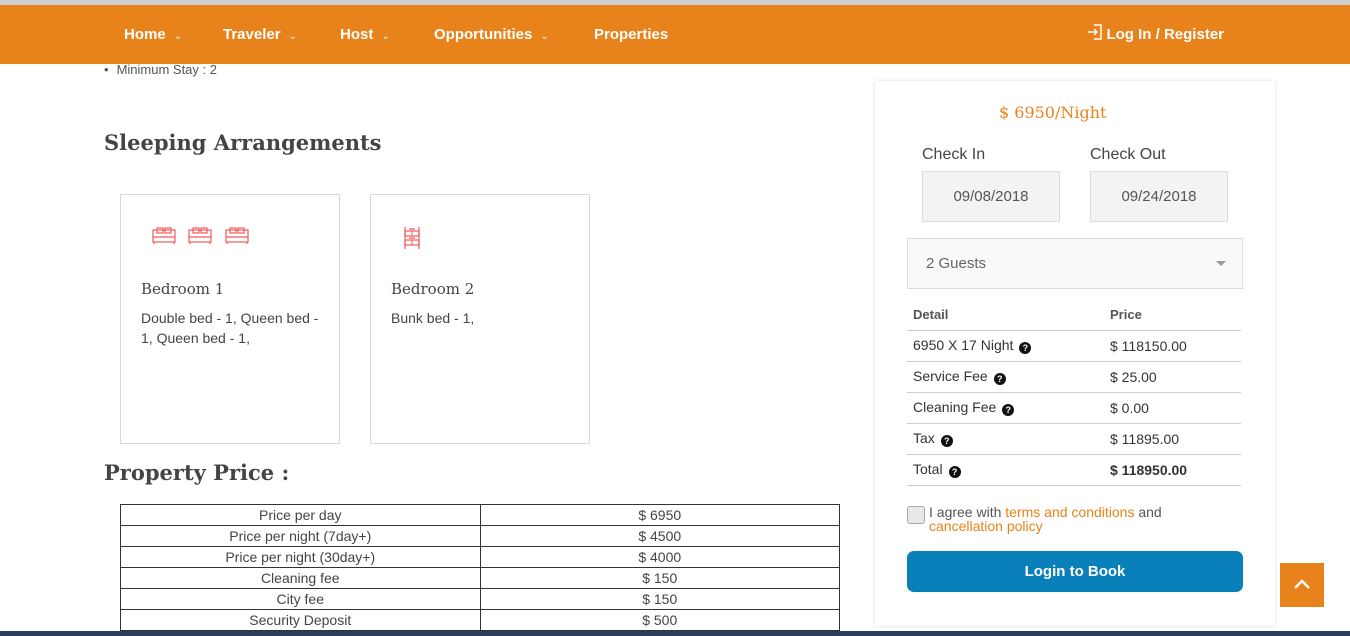  What do you see at coordinates (483, 34) in the screenshot?
I see `nav-opportunities-label: Opportunities` at bounding box center [483, 34].